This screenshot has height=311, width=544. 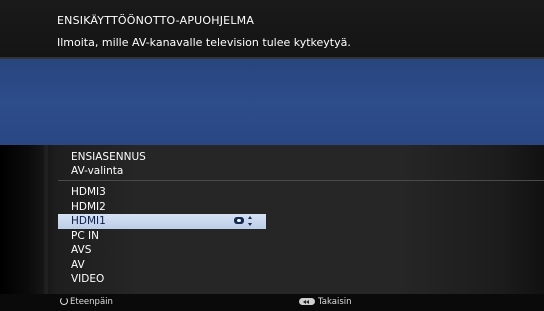 What do you see at coordinates (250, 217) in the screenshot?
I see `arrow-up-icon` at bounding box center [250, 217].